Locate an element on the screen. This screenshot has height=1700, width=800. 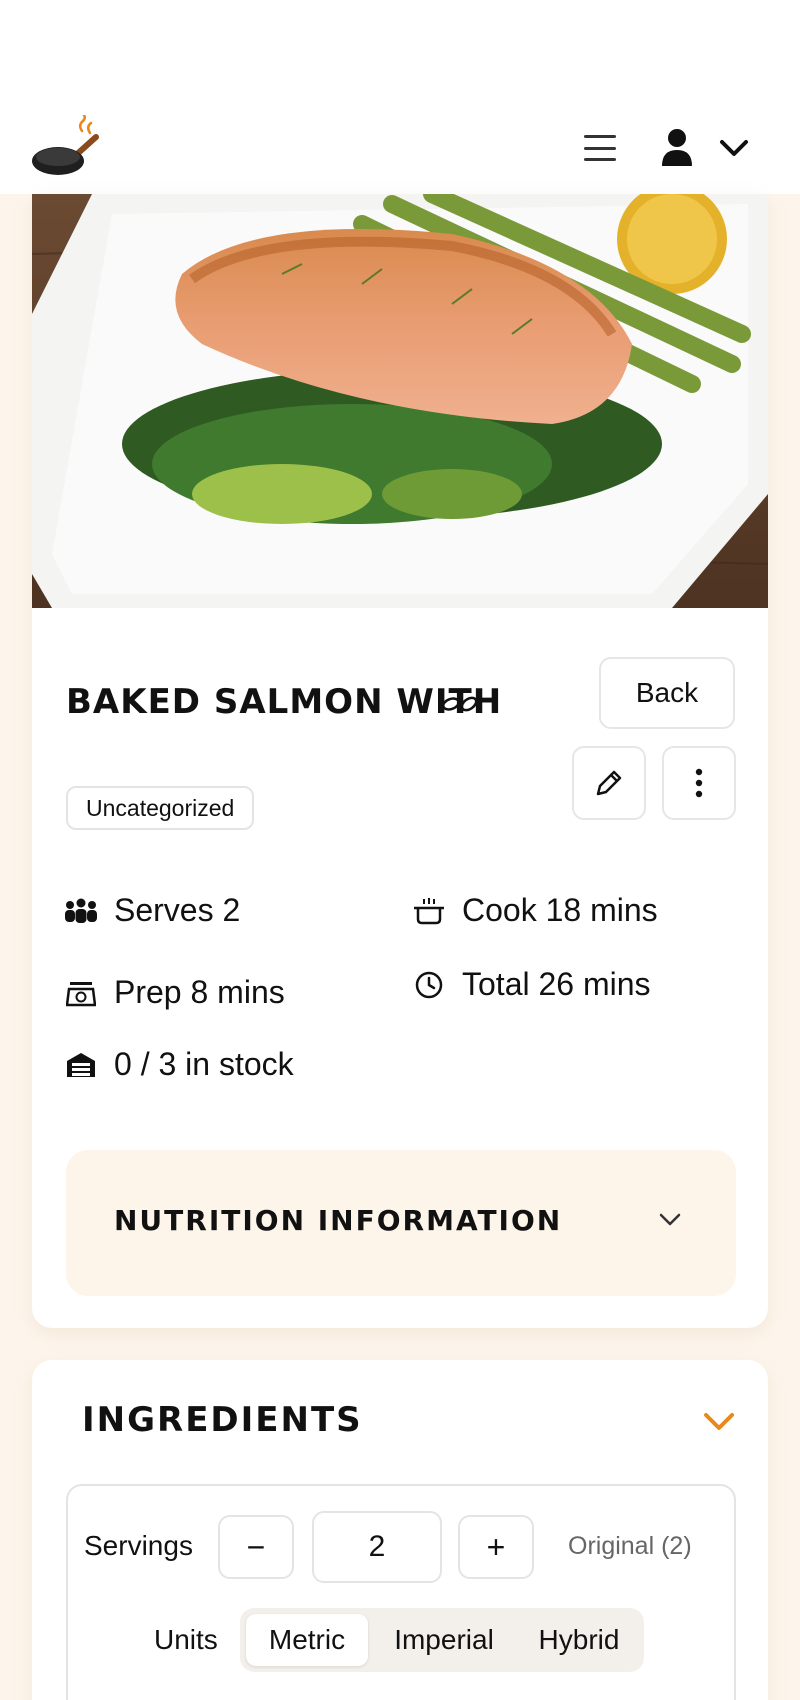
edit-button is located at coordinates (609, 783).